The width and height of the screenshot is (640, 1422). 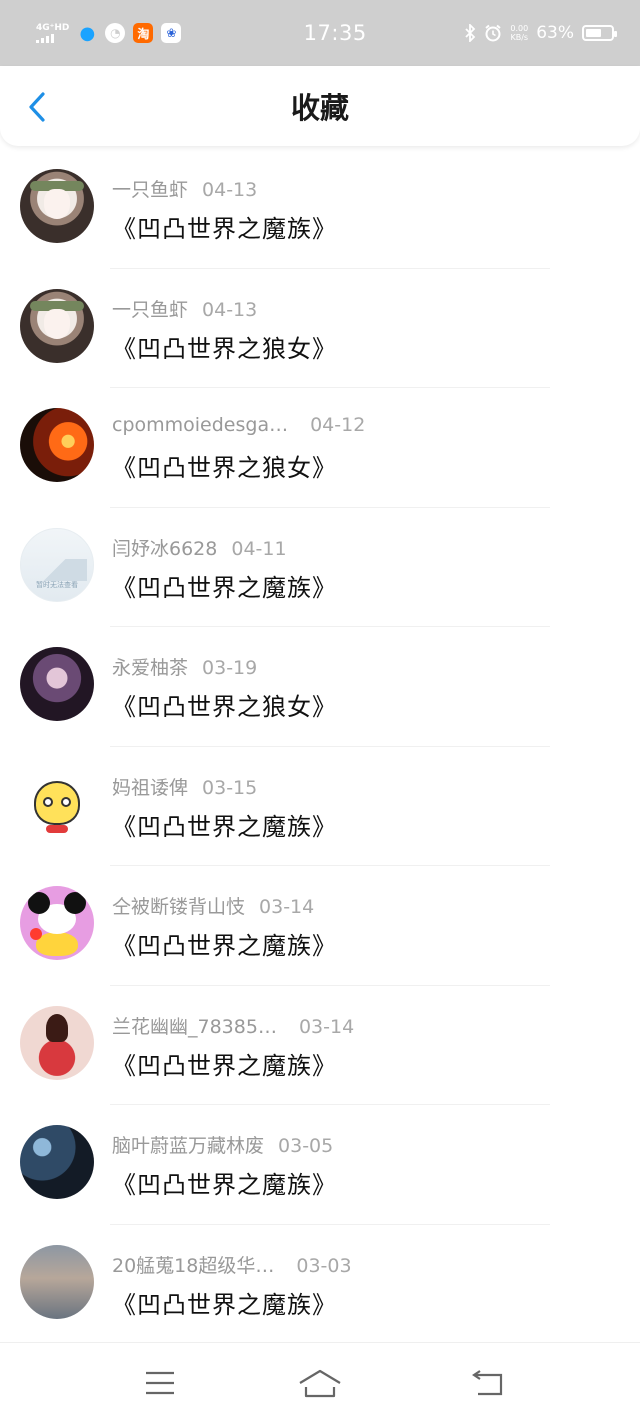 I want to click on user-name: 妈祖诿俾, so click(x=150, y=788).